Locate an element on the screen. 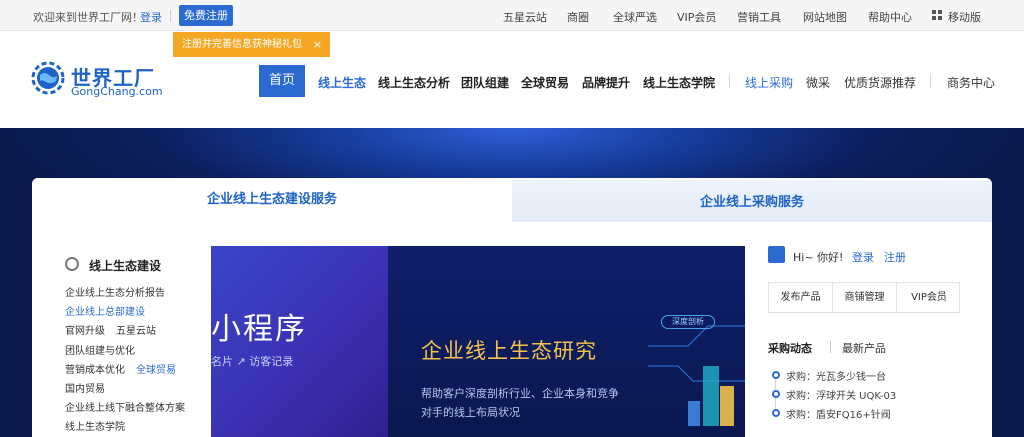 The image size is (1024, 437). slide-mini-sub: 名片 ↗ 访客记录 is located at coordinates (252, 361).